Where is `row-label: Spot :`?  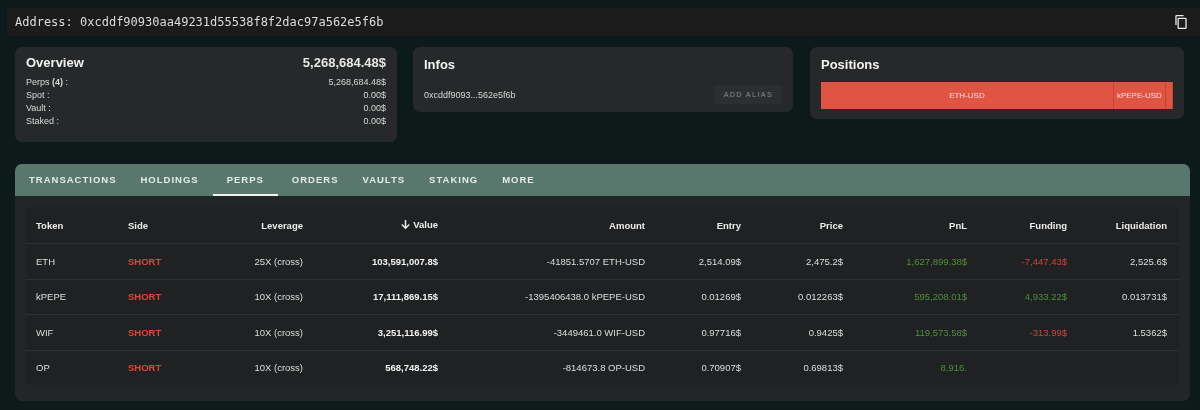
row-label: Spot : is located at coordinates (38, 95).